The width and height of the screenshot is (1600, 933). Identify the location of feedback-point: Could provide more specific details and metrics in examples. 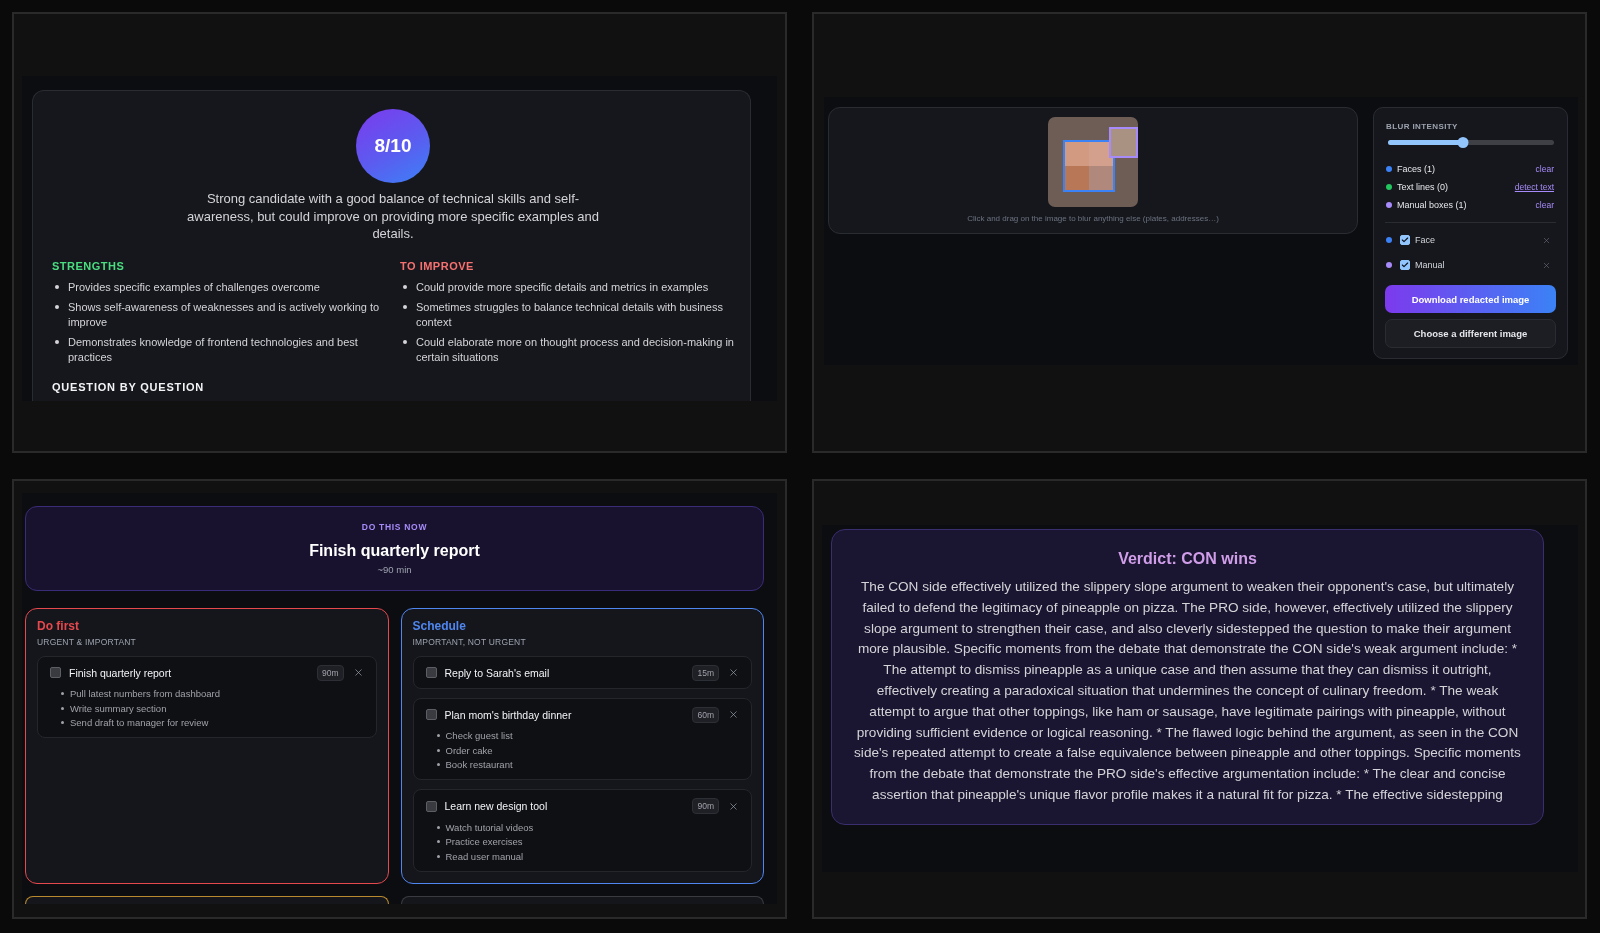
(562, 287).